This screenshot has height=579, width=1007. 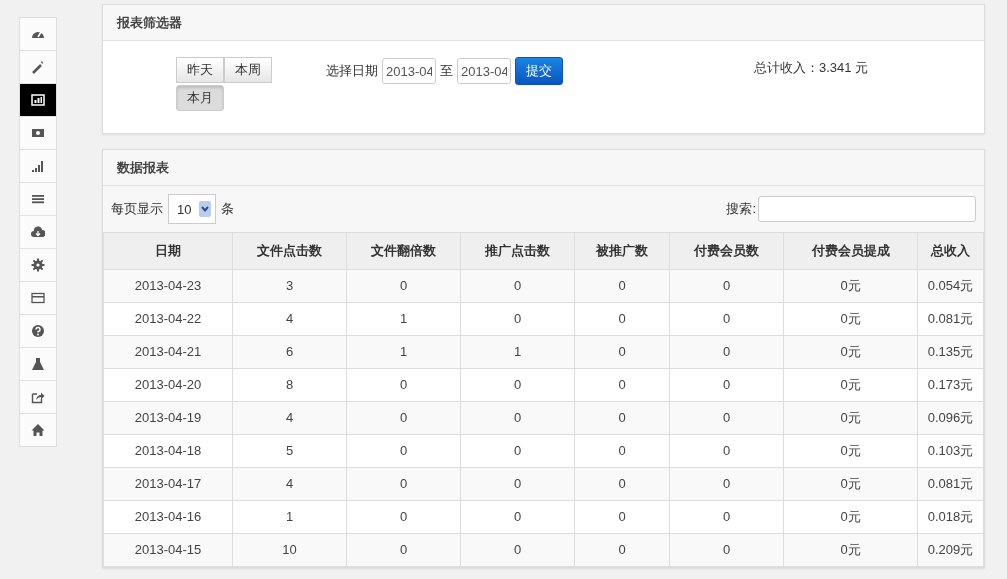 What do you see at coordinates (517, 251) in the screenshot?
I see `column-header: 推广点击数` at bounding box center [517, 251].